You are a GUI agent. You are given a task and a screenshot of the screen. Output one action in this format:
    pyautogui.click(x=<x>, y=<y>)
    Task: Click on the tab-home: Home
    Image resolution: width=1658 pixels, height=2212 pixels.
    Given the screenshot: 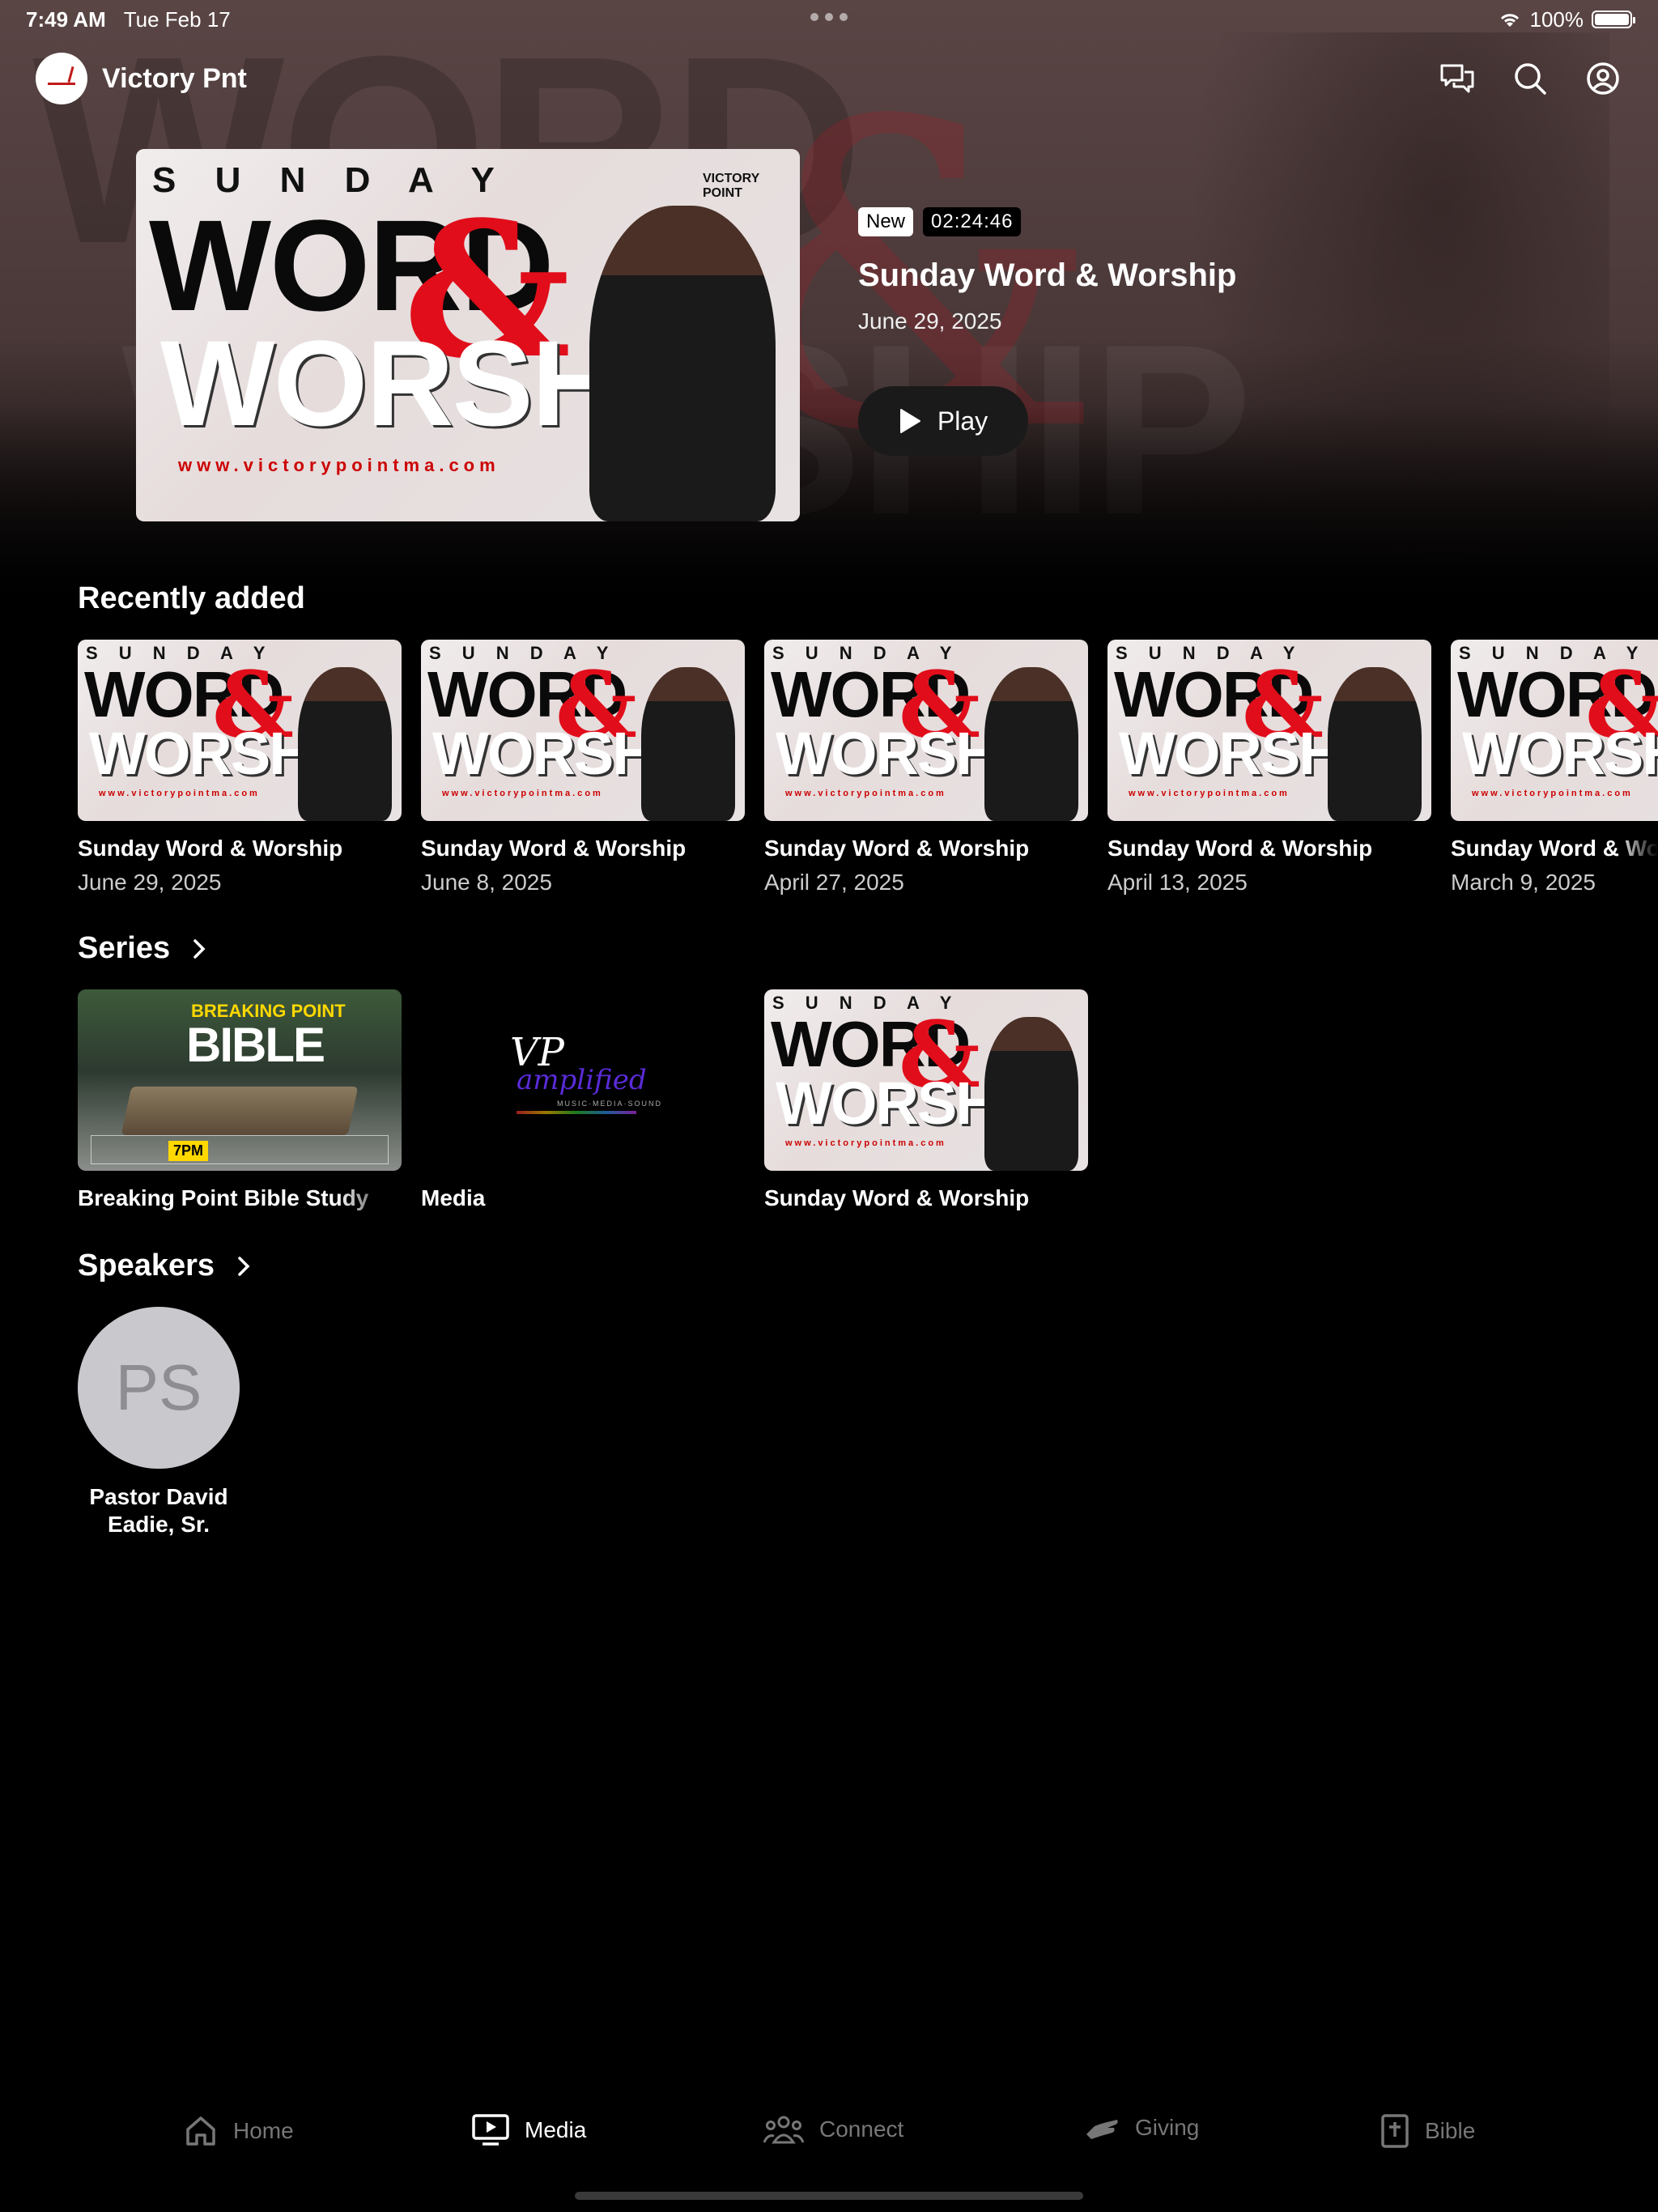 What is the action you would take?
    pyautogui.click(x=238, y=2131)
    